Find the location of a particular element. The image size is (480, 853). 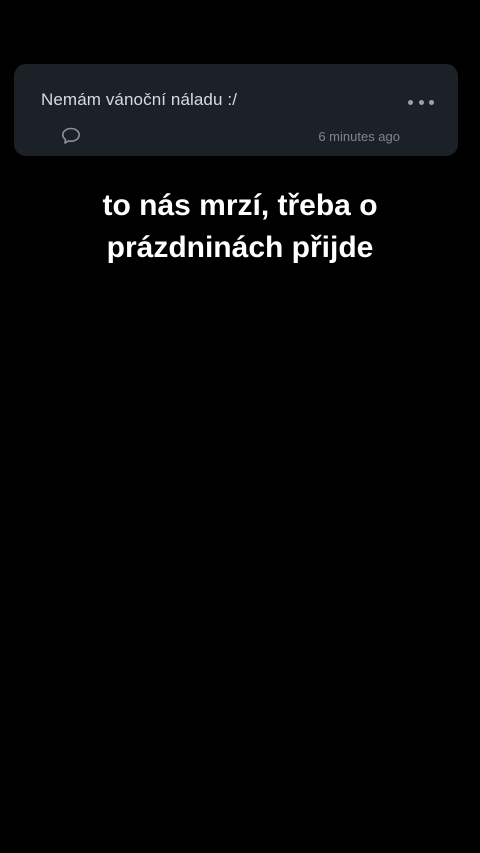

more-options-button is located at coordinates (421, 102).